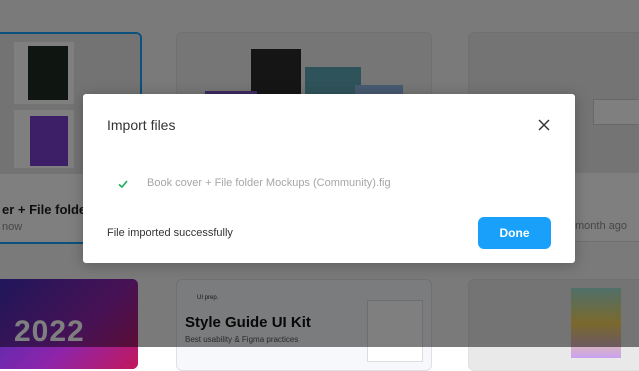 This screenshot has width=639, height=371. What do you see at coordinates (141, 125) in the screenshot?
I see `dialog-title: Import files` at bounding box center [141, 125].